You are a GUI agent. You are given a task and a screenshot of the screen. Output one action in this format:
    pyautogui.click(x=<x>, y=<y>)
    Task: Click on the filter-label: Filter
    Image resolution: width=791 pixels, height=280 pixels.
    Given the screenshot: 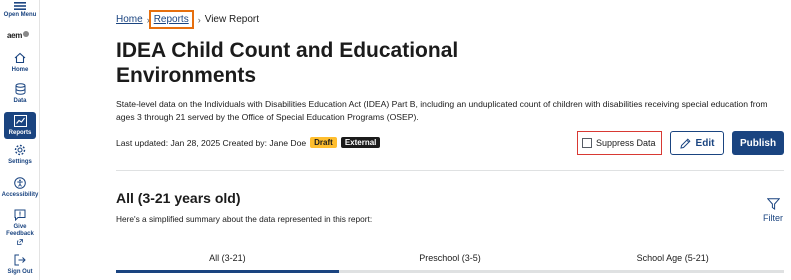 What is the action you would take?
    pyautogui.click(x=773, y=218)
    